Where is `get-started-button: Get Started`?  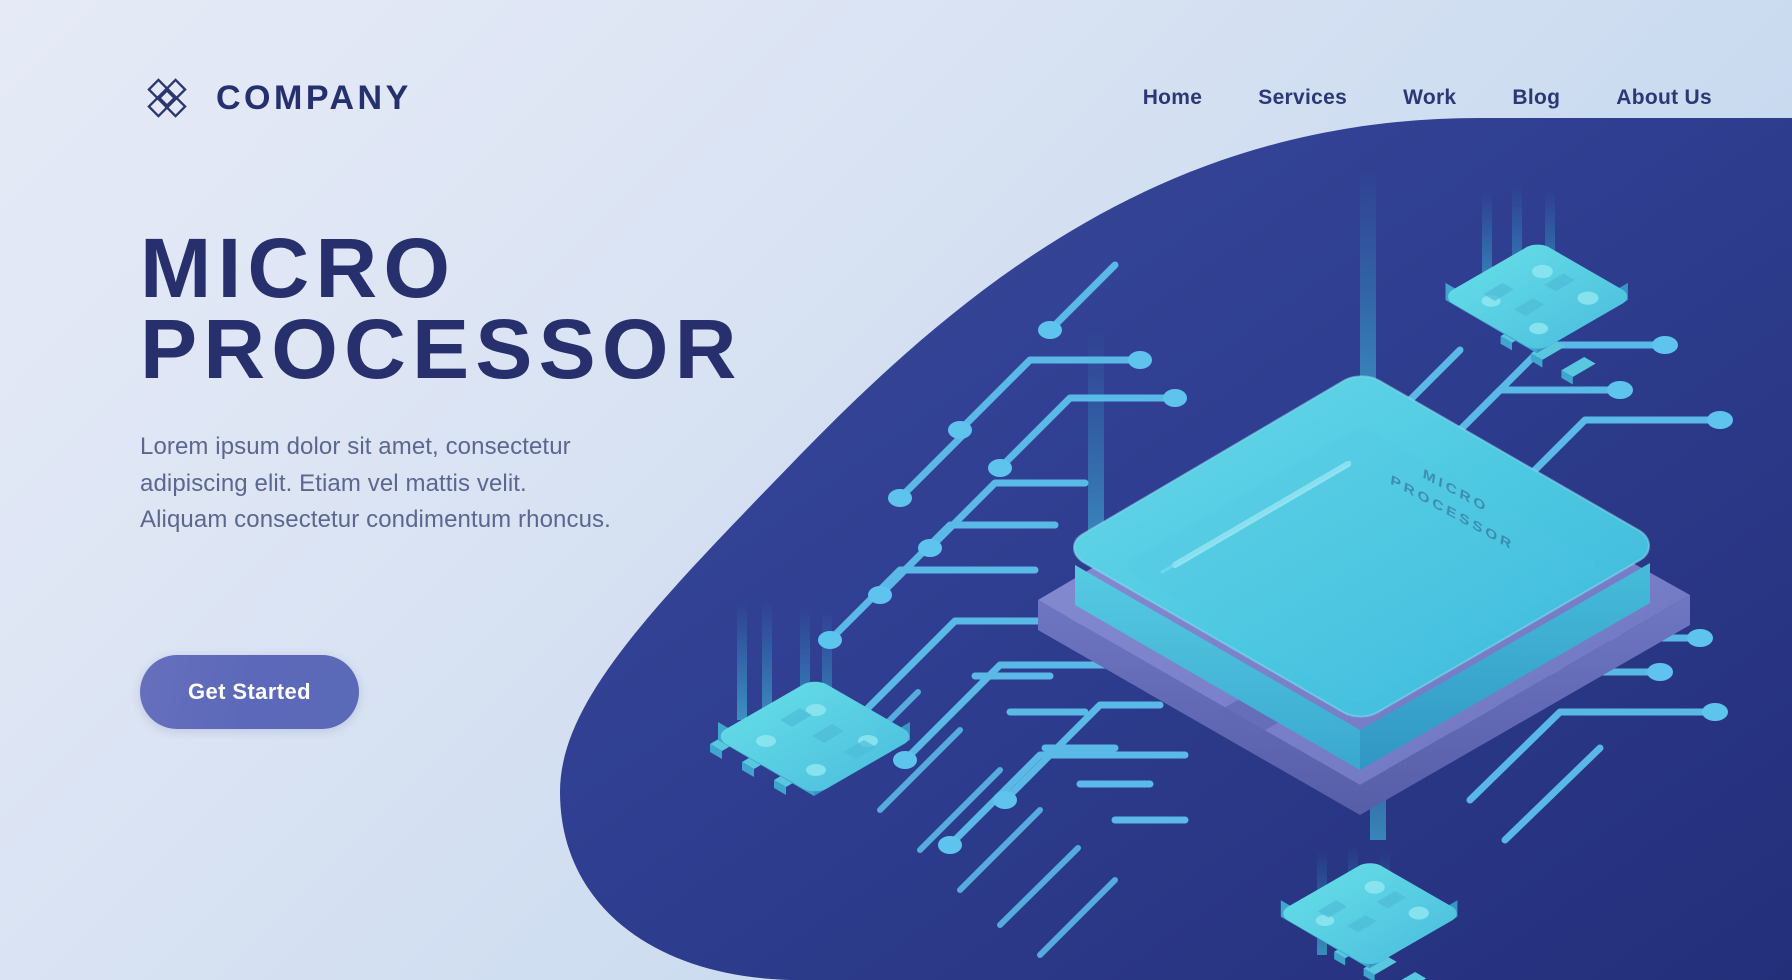 get-started-button: Get Started is located at coordinates (249, 691).